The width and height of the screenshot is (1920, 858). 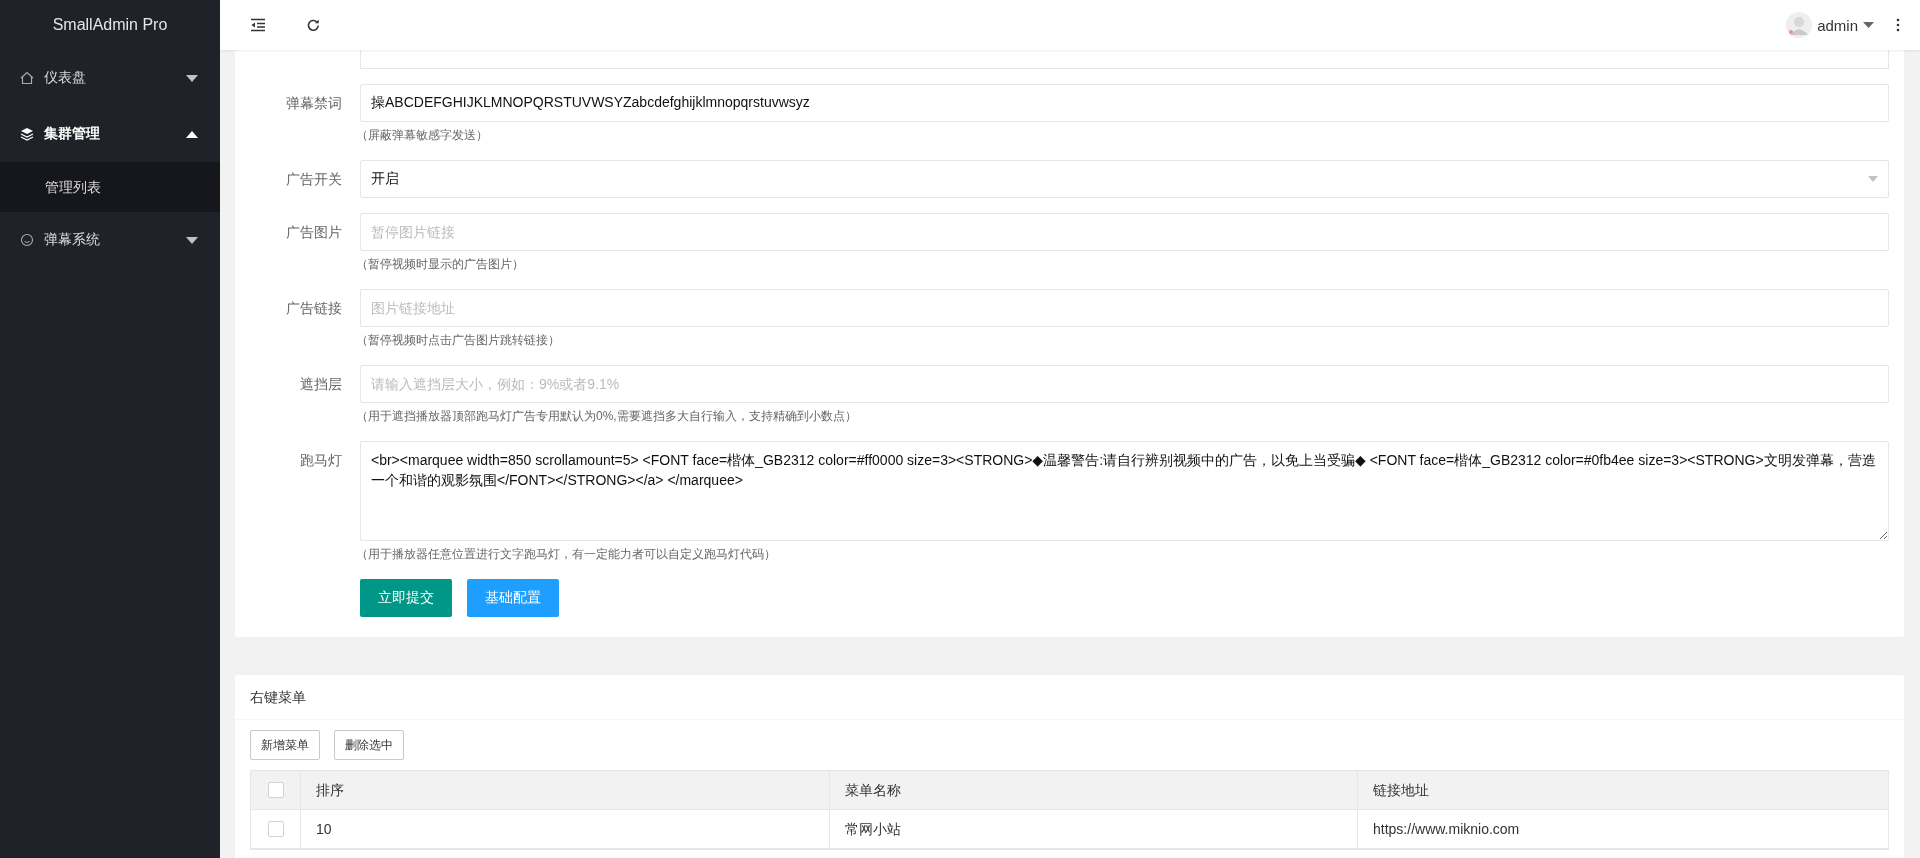 What do you see at coordinates (27, 134) in the screenshot?
I see `layers-icon` at bounding box center [27, 134].